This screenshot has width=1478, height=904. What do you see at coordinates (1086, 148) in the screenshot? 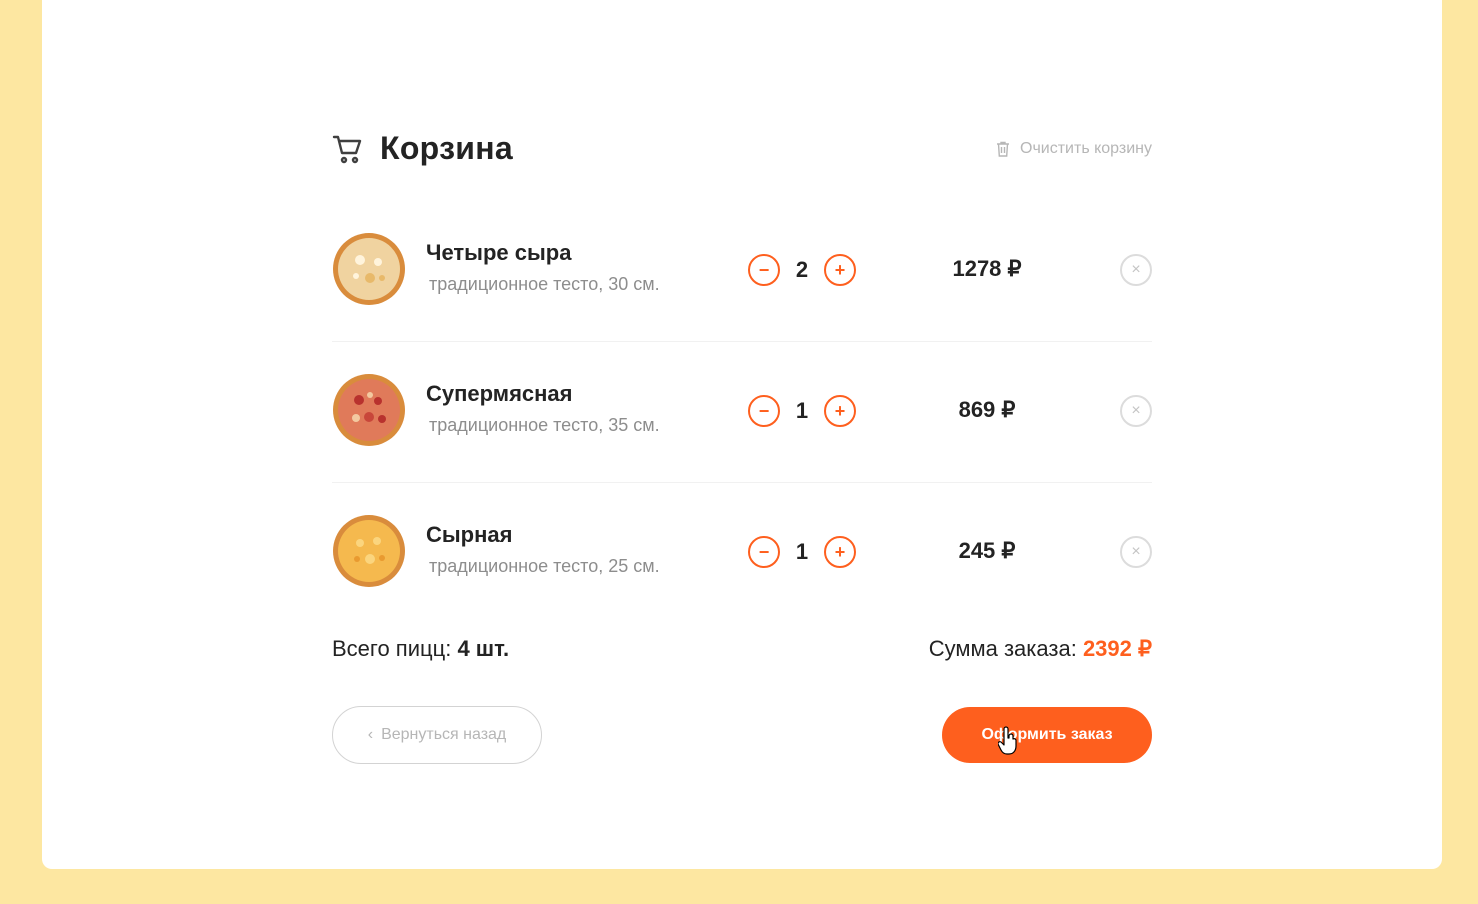
I see `clear-cart-label: Очистить корзину` at bounding box center [1086, 148].